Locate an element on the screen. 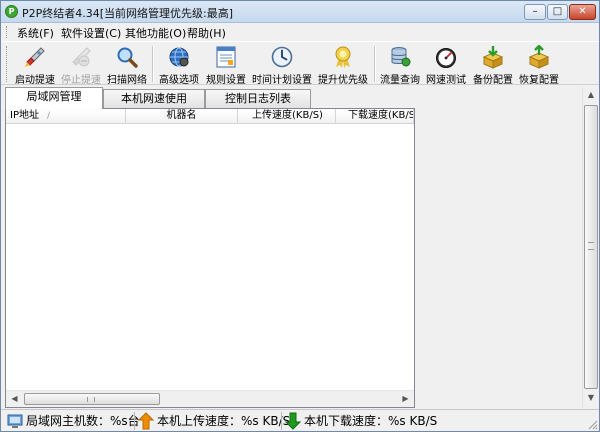  sort-indicator: / is located at coordinates (48, 116).